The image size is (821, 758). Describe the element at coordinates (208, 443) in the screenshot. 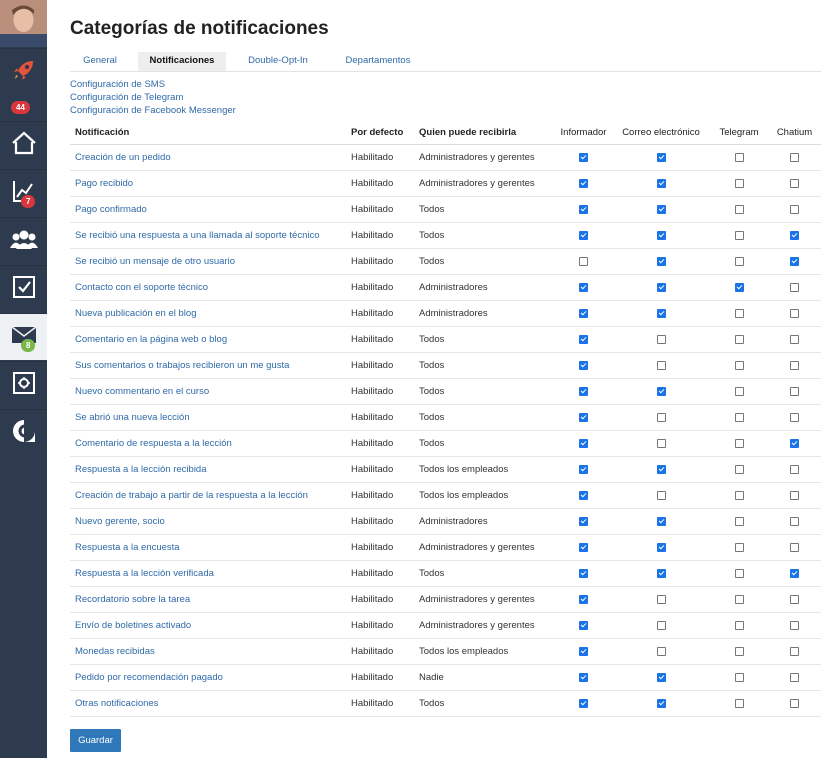

I see `notification-name: Comentario de respuesta a la lección` at that location.